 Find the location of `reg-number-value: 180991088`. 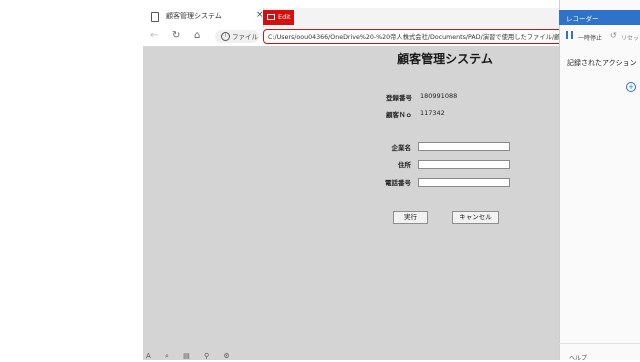

reg-number-value: 180991088 is located at coordinates (439, 96).